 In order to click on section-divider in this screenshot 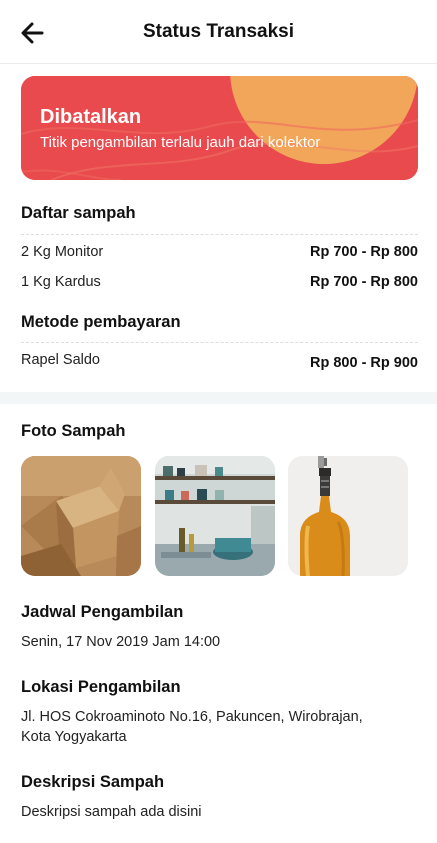, I will do `click(218, 398)`.